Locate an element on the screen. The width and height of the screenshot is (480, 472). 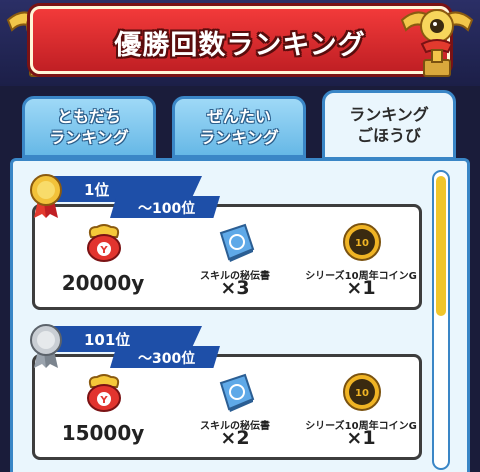
range-label: ～100位 is located at coordinates (167, 209).